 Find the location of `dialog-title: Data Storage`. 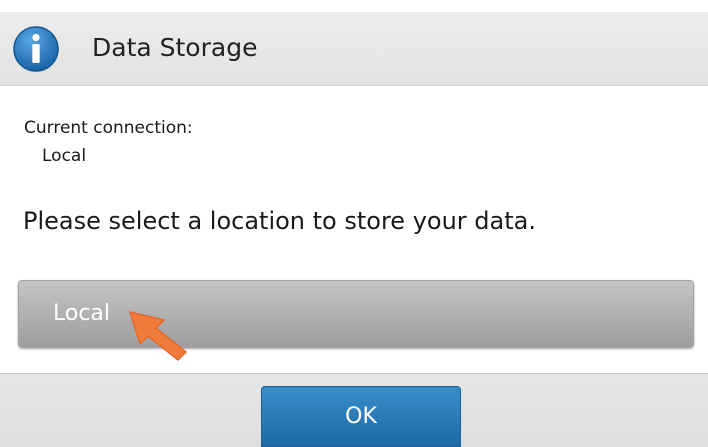

dialog-title: Data Storage is located at coordinates (175, 47).